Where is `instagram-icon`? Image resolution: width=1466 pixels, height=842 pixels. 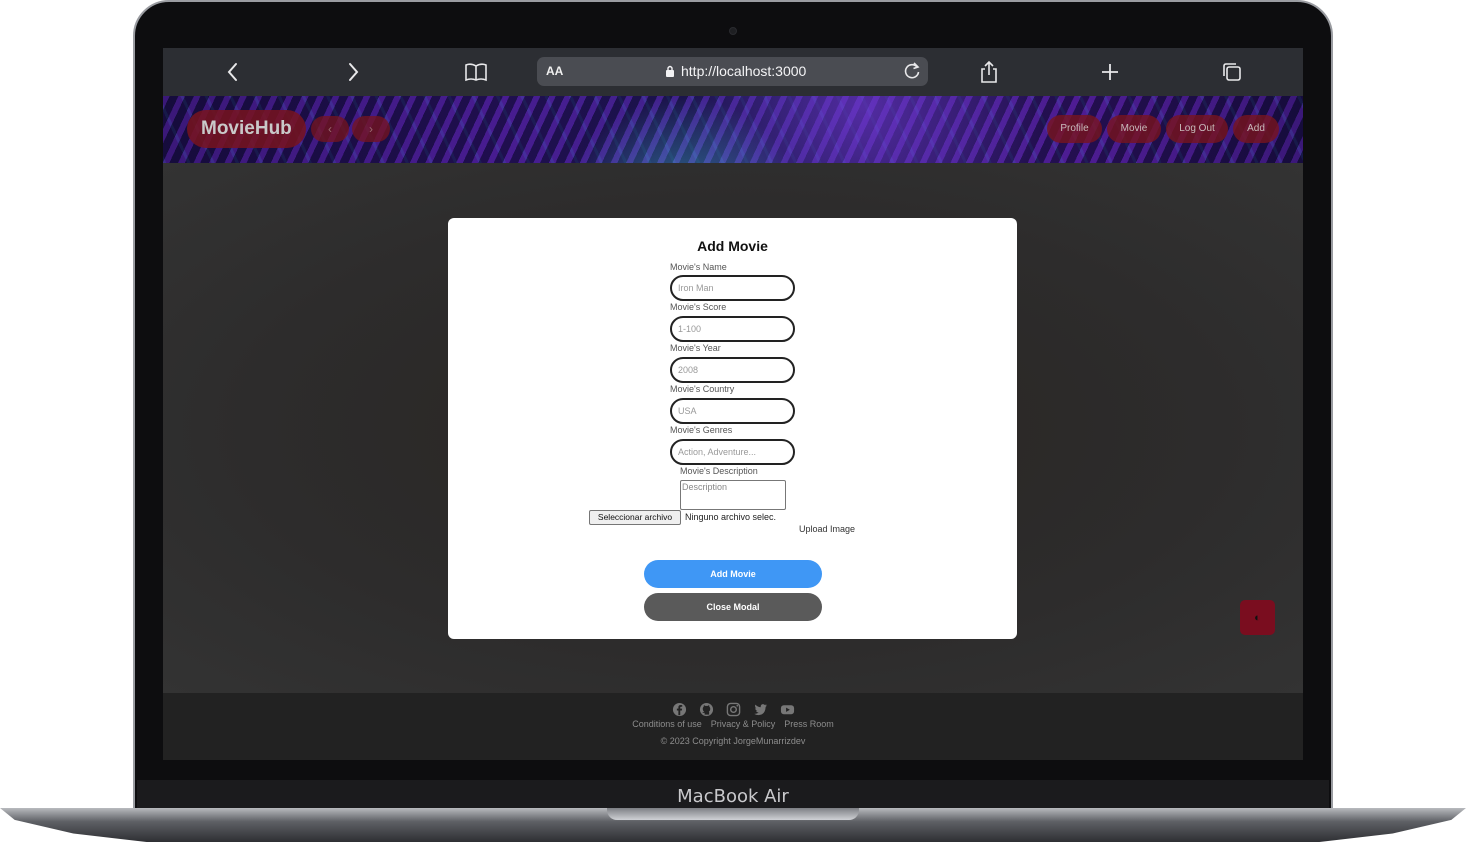 instagram-icon is located at coordinates (733, 709).